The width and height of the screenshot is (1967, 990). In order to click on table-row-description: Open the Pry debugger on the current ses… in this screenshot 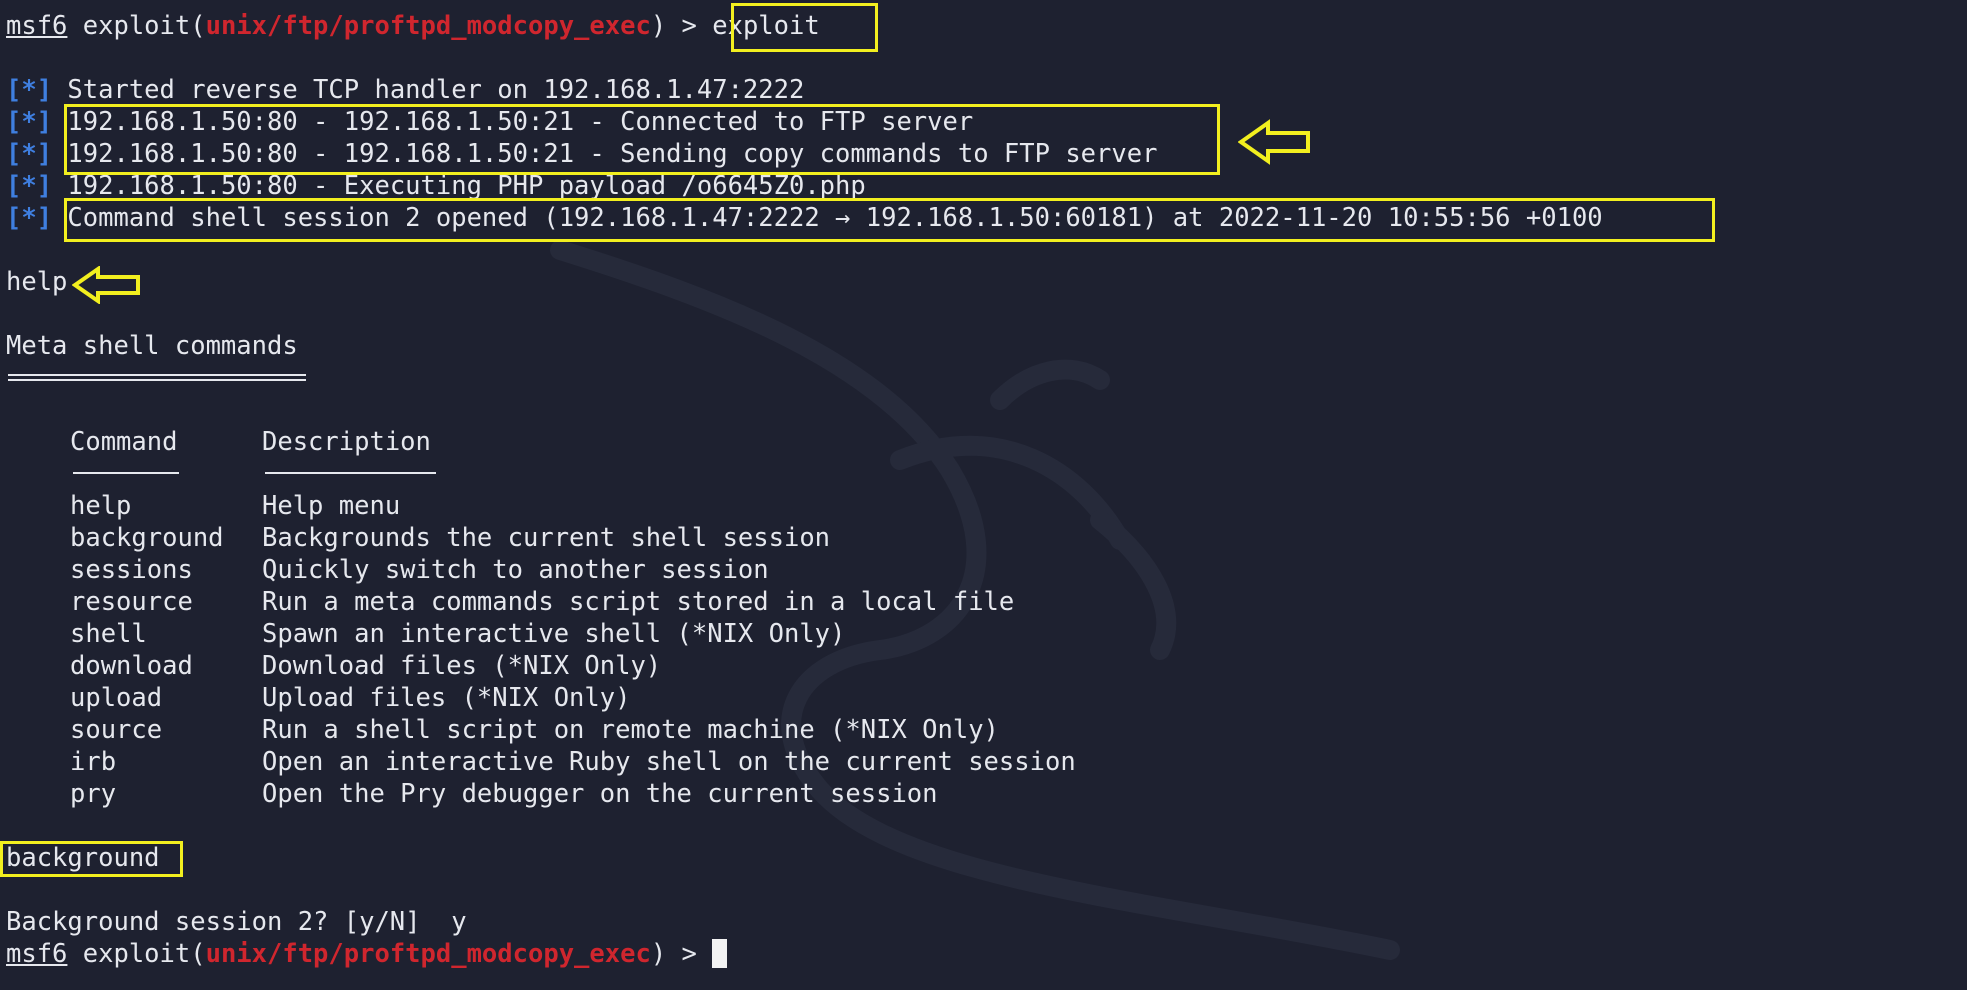, I will do `click(600, 794)`.